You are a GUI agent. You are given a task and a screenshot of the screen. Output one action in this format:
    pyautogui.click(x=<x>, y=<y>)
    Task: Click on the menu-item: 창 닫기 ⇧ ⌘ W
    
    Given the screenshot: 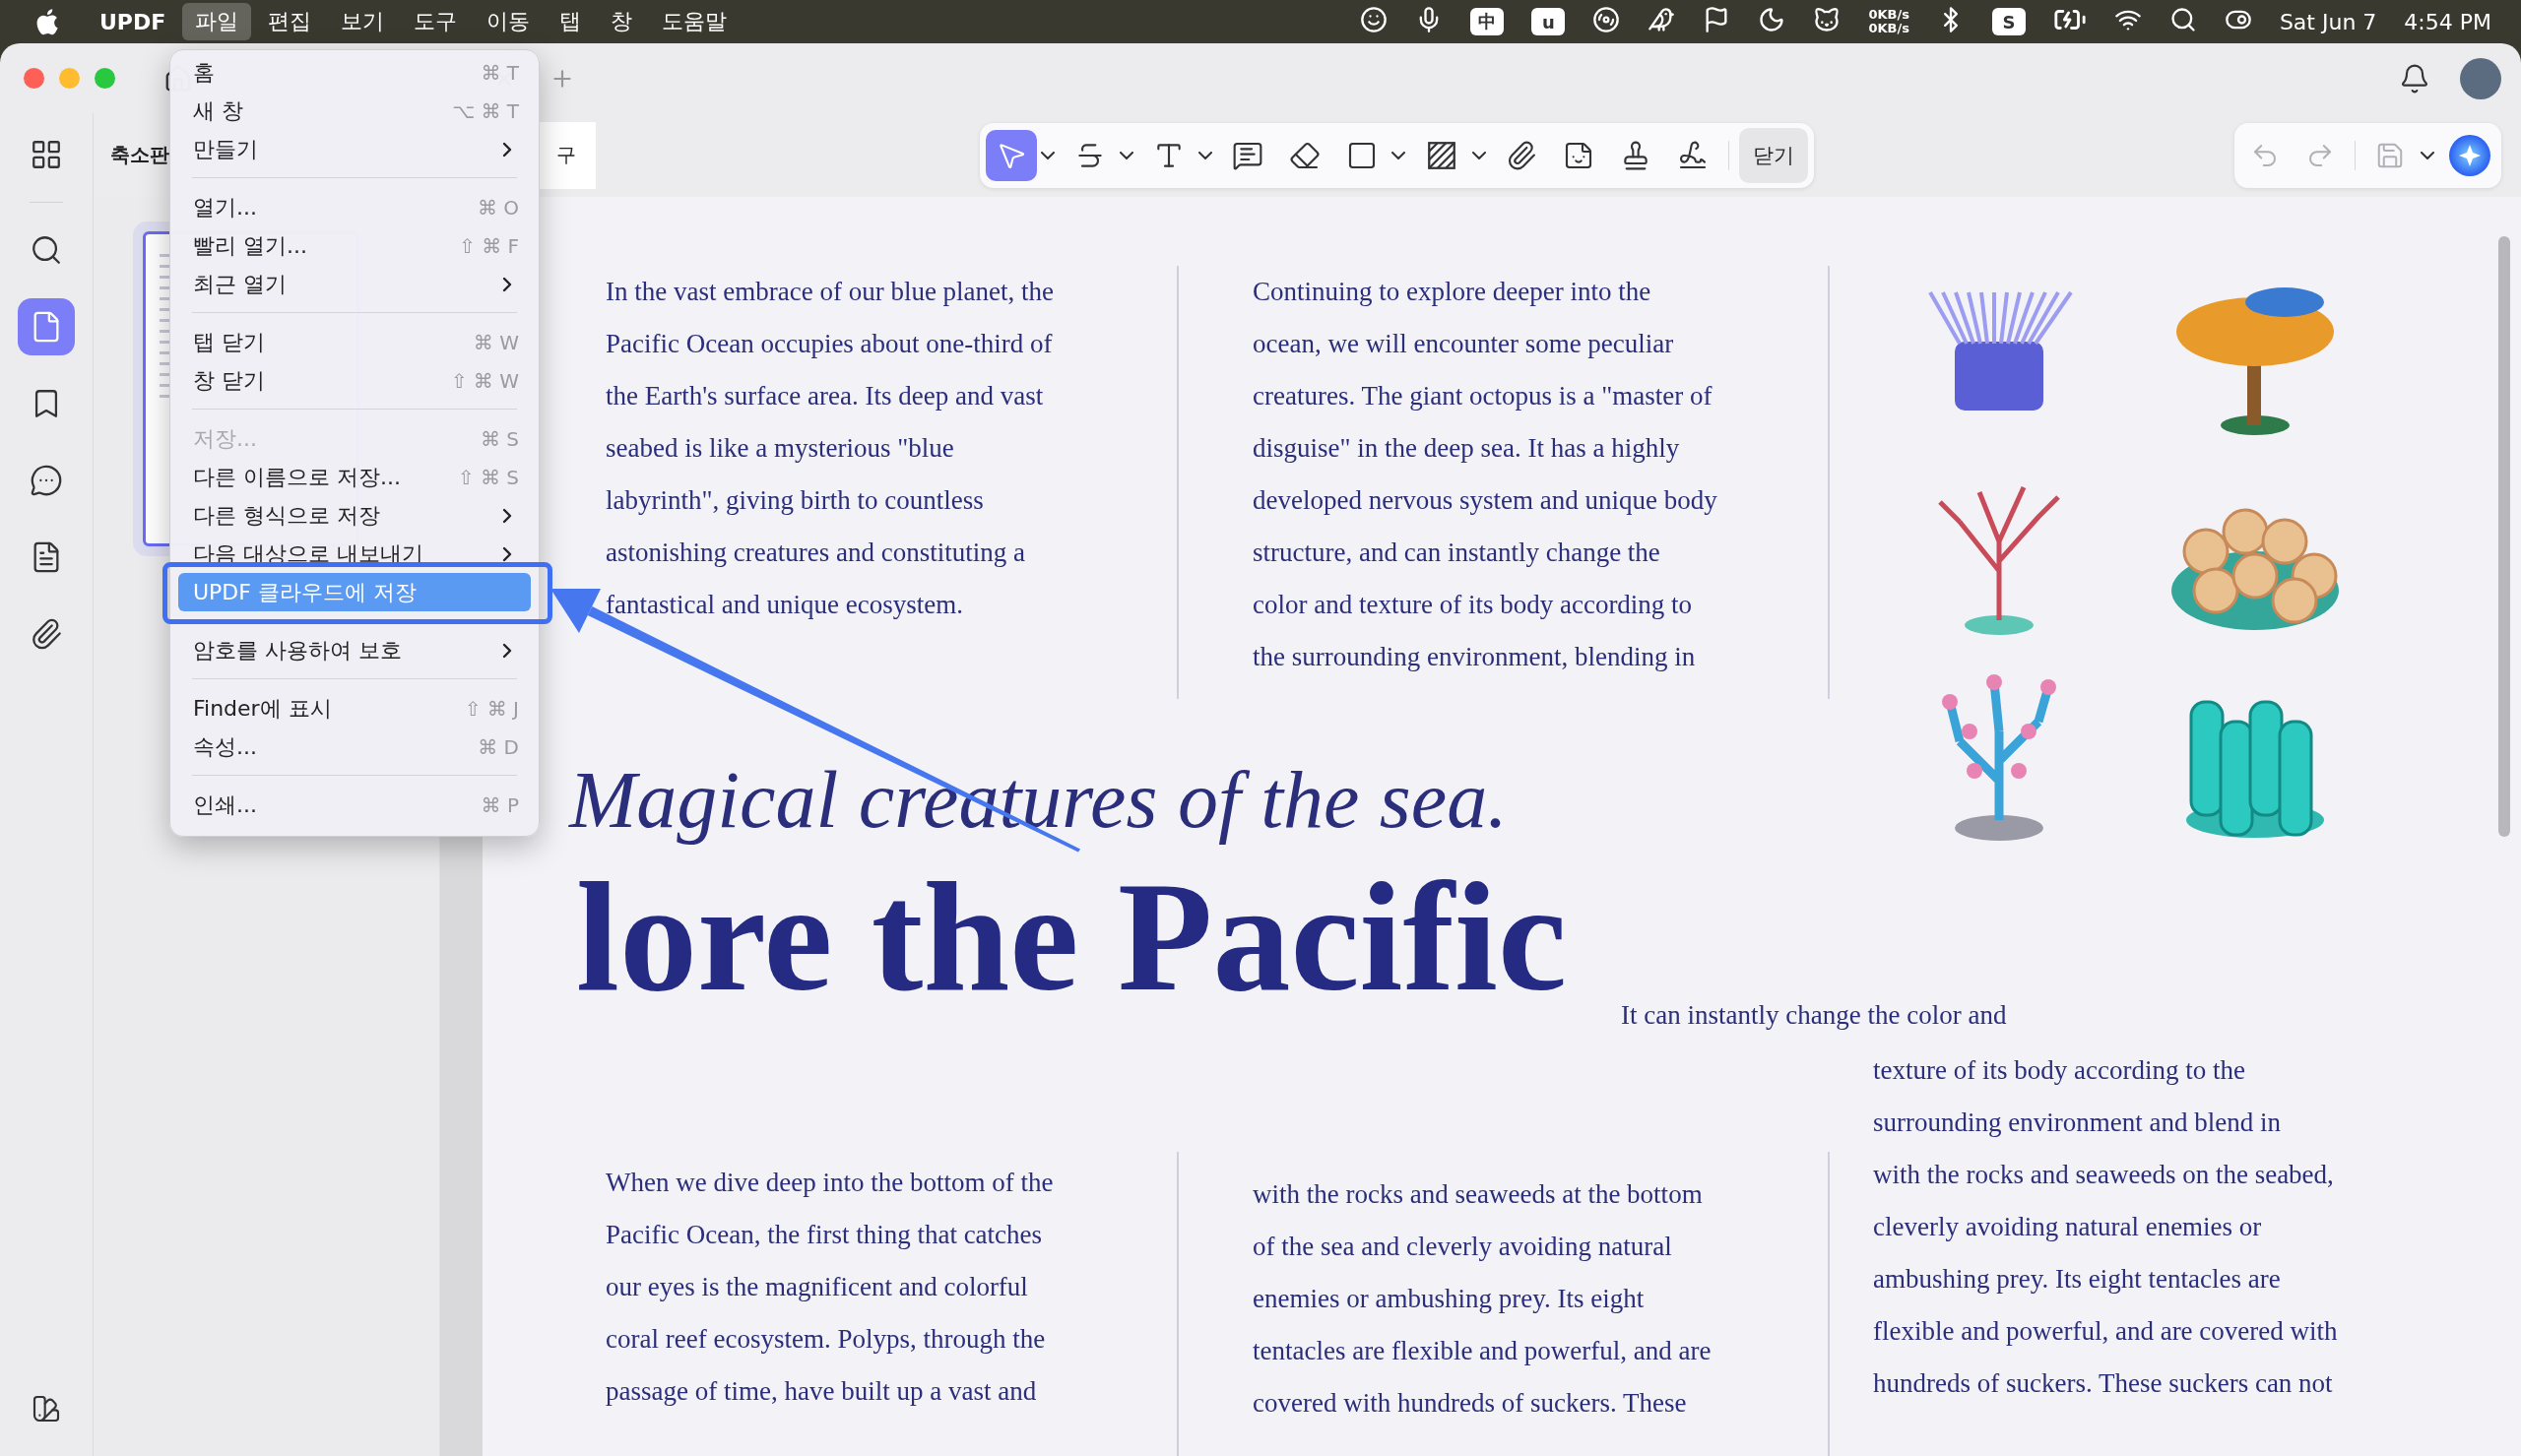 What is the action you would take?
    pyautogui.click(x=354, y=380)
    